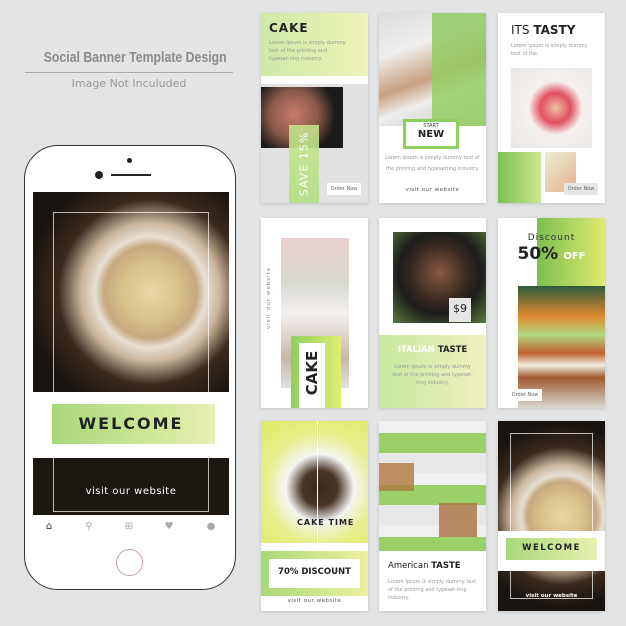 The height and width of the screenshot is (626, 626). Describe the element at coordinates (89, 527) in the screenshot. I see `search-icon: ⚲` at that location.